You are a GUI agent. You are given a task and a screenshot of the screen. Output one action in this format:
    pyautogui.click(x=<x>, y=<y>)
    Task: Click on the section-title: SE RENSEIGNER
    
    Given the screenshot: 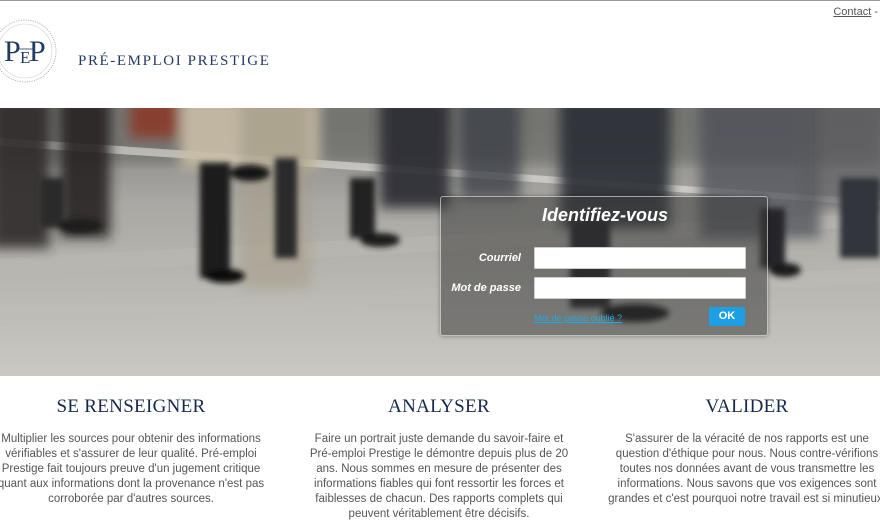 What is the action you would take?
    pyautogui.click(x=131, y=406)
    